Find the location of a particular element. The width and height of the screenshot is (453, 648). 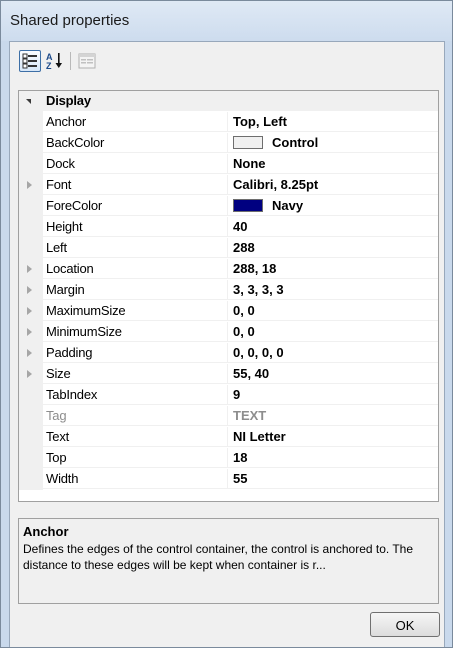

categorized-button is located at coordinates (30, 61).